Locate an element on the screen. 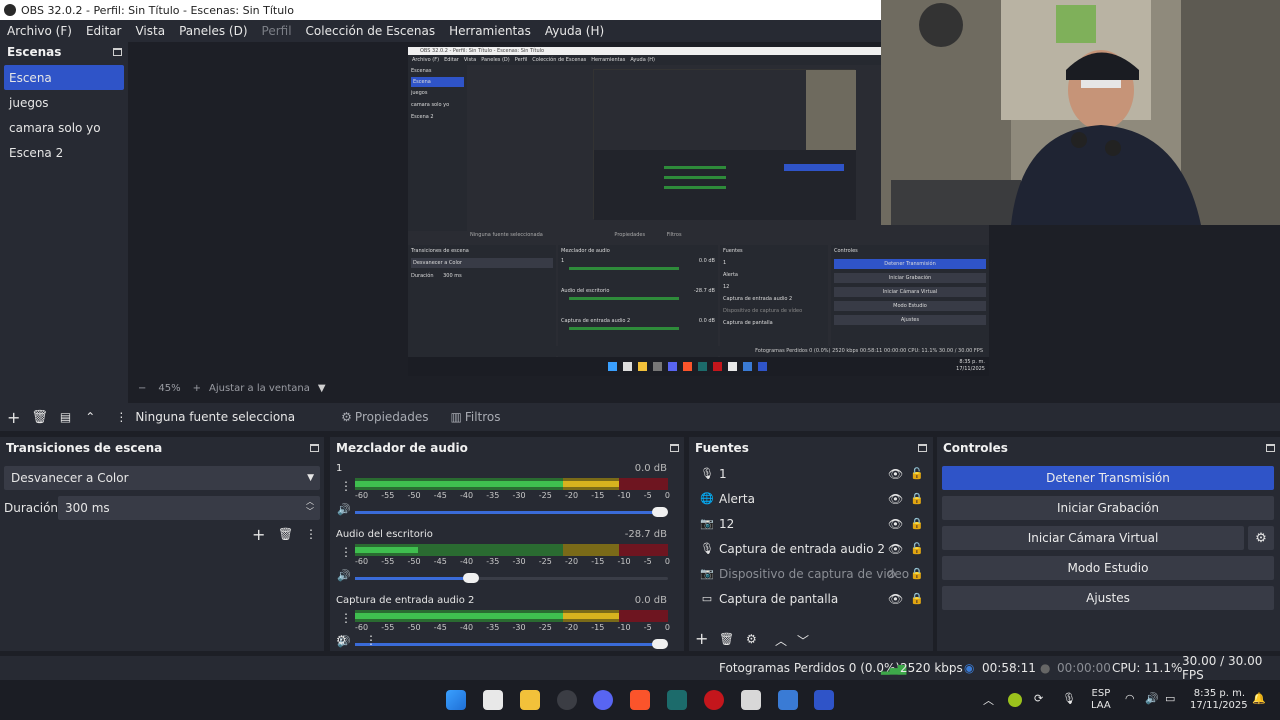 This screenshot has width=1280, height=720. source-item: 🎙 Captura de entrada audio 2 👁 🔓 is located at coordinates (811, 548).